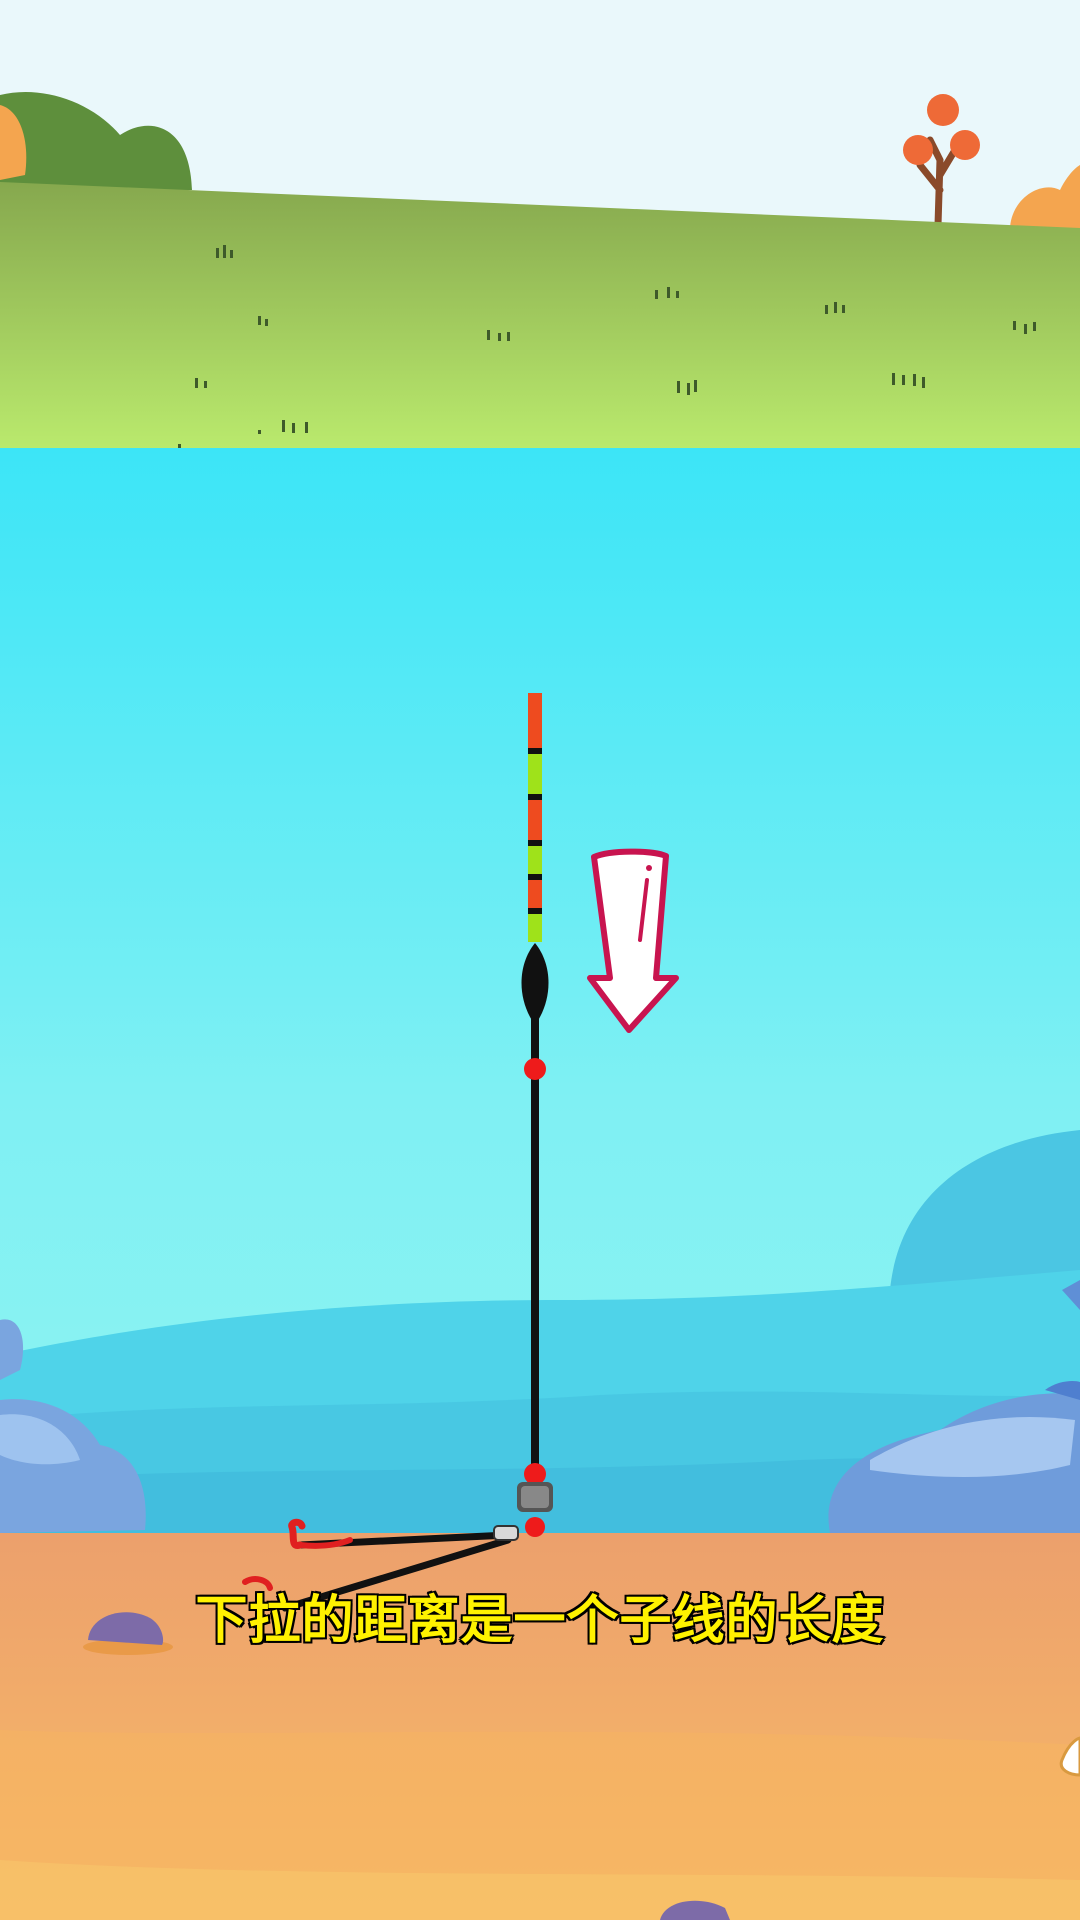 The height and width of the screenshot is (1920, 1080). Describe the element at coordinates (540, 316) in the screenshot. I see `grass-bank` at that location.